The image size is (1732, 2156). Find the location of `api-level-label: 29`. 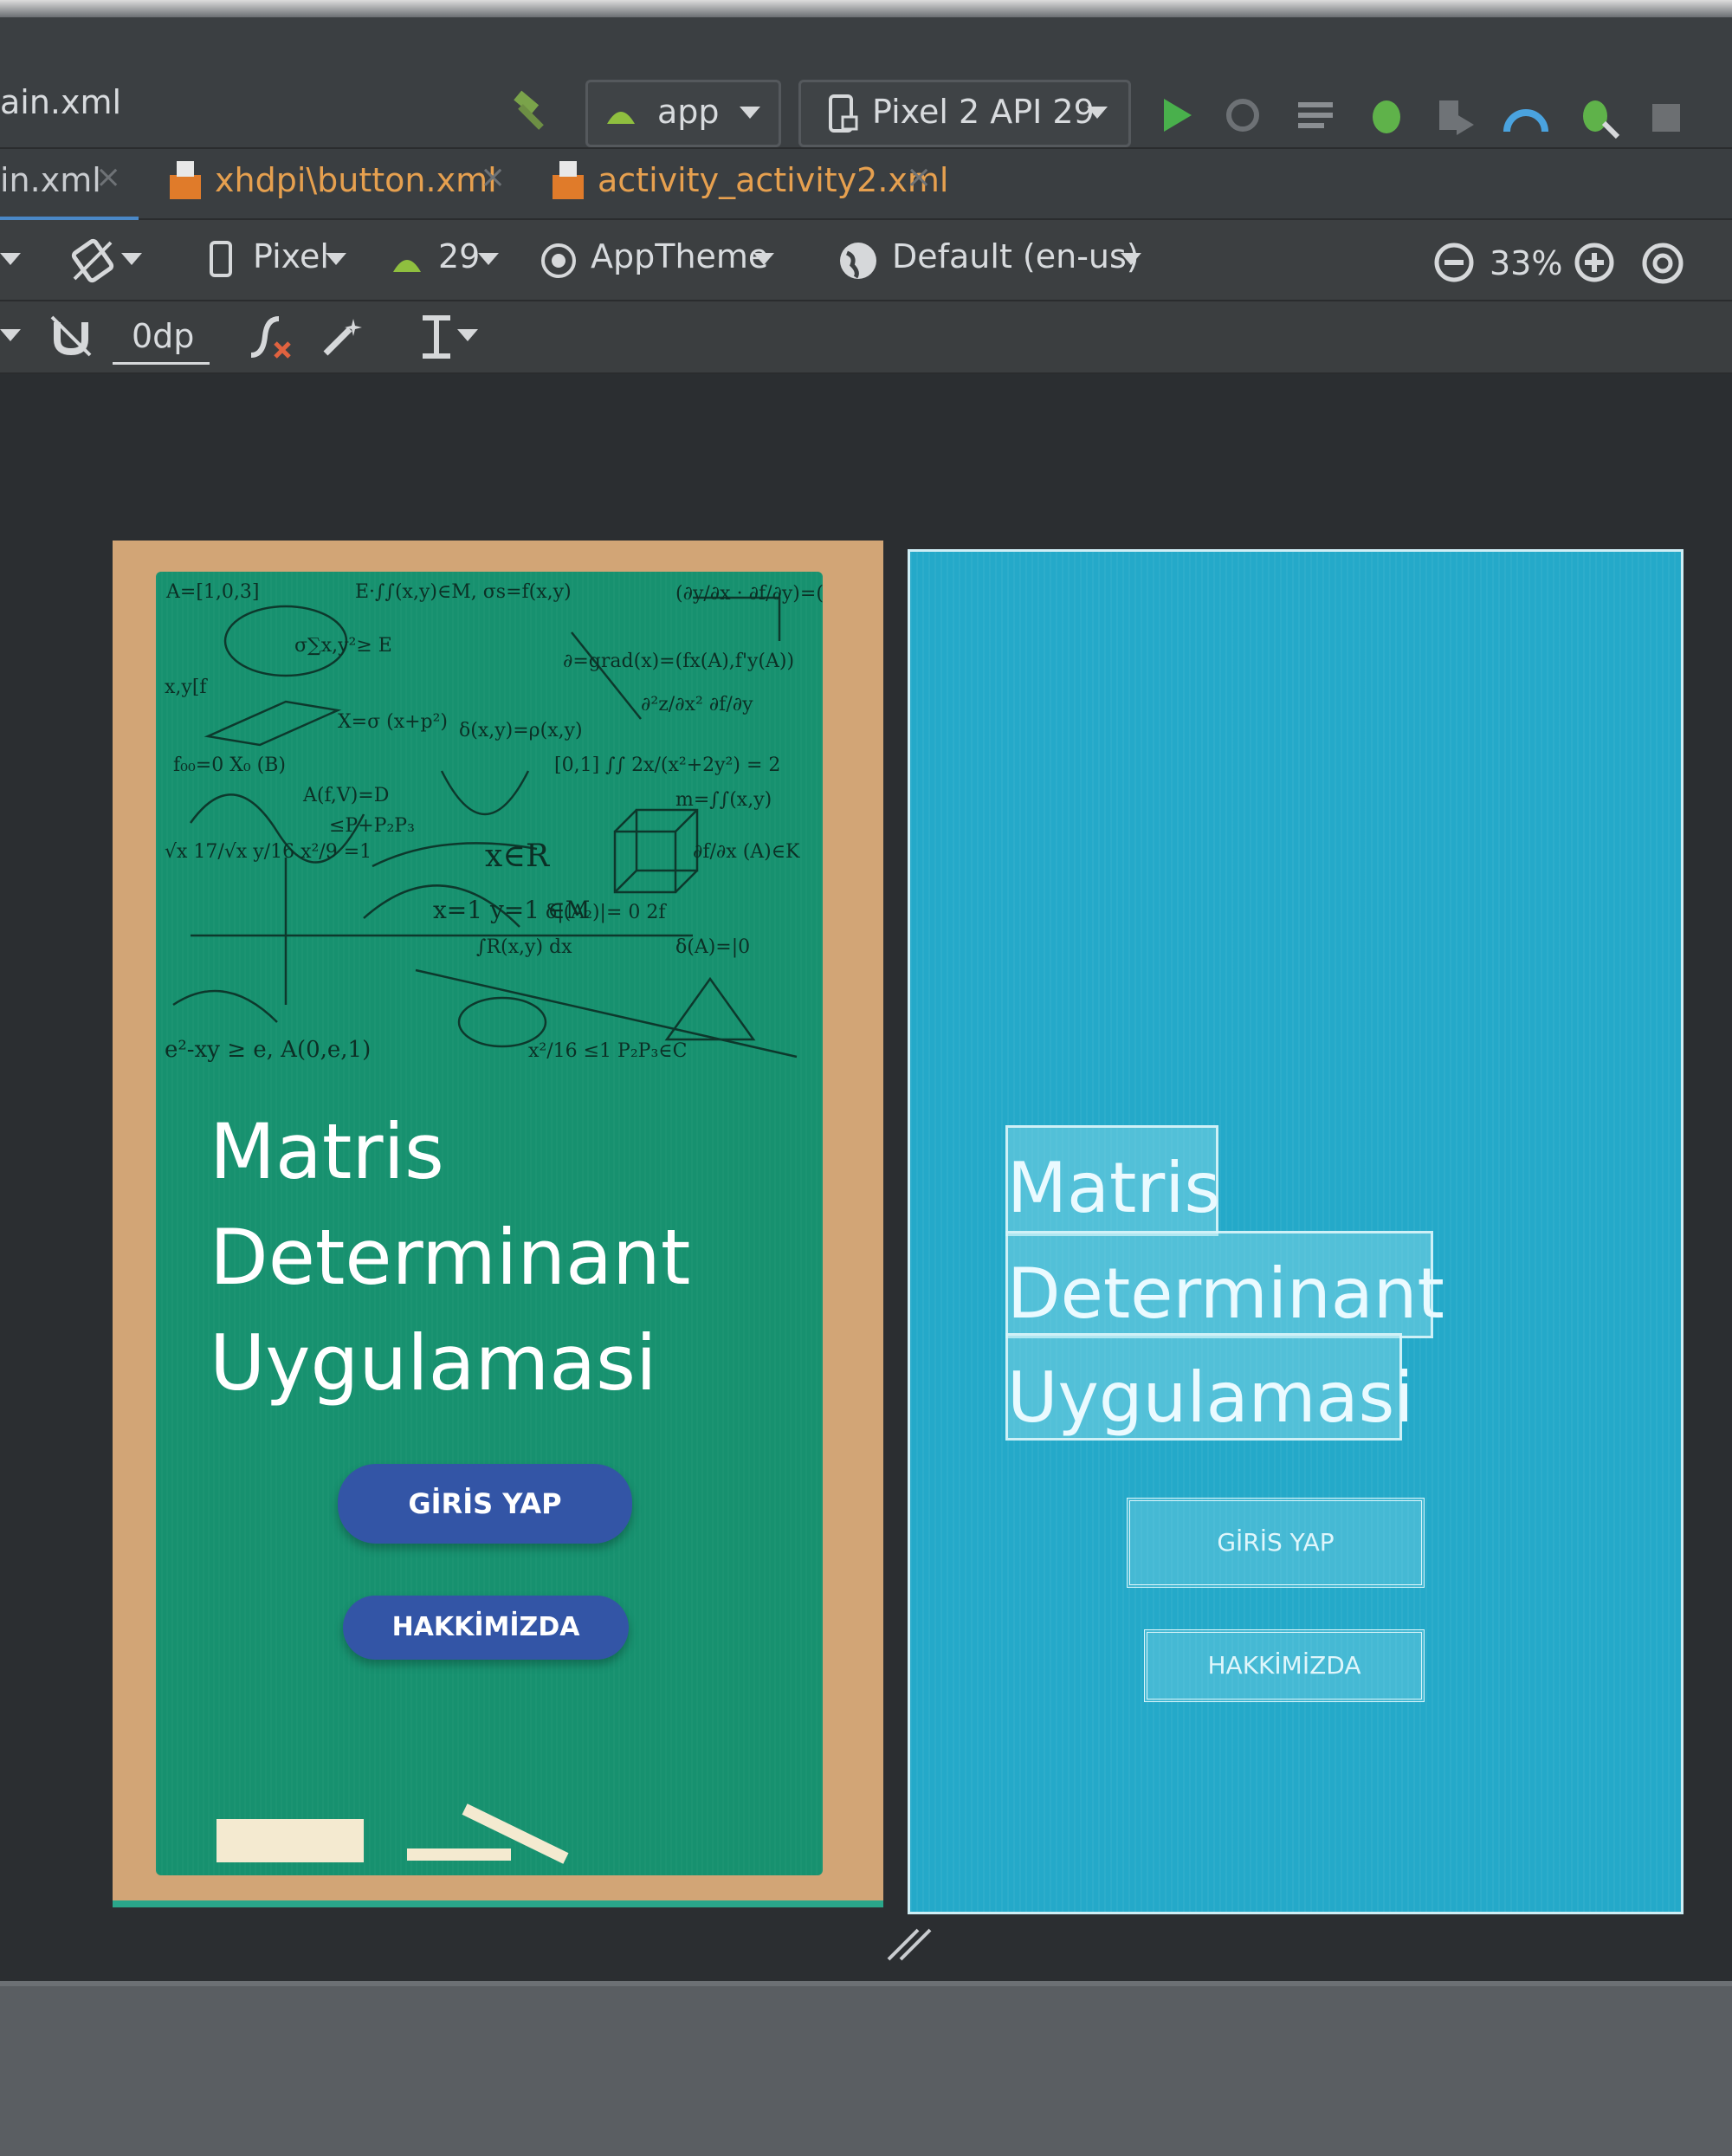

api-level-label: 29 is located at coordinates (459, 256).